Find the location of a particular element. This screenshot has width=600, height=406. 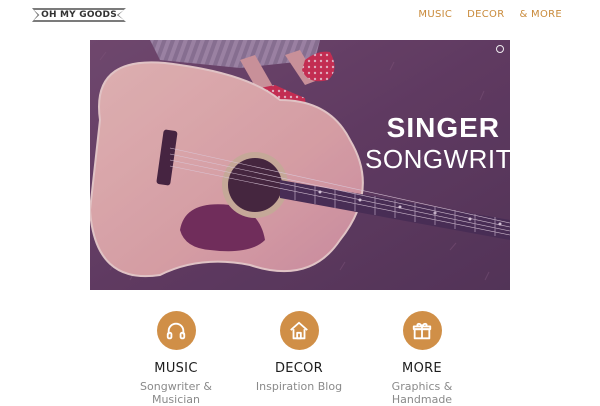

feature-decor: DECOR Inspiration Blog is located at coordinates (299, 352).